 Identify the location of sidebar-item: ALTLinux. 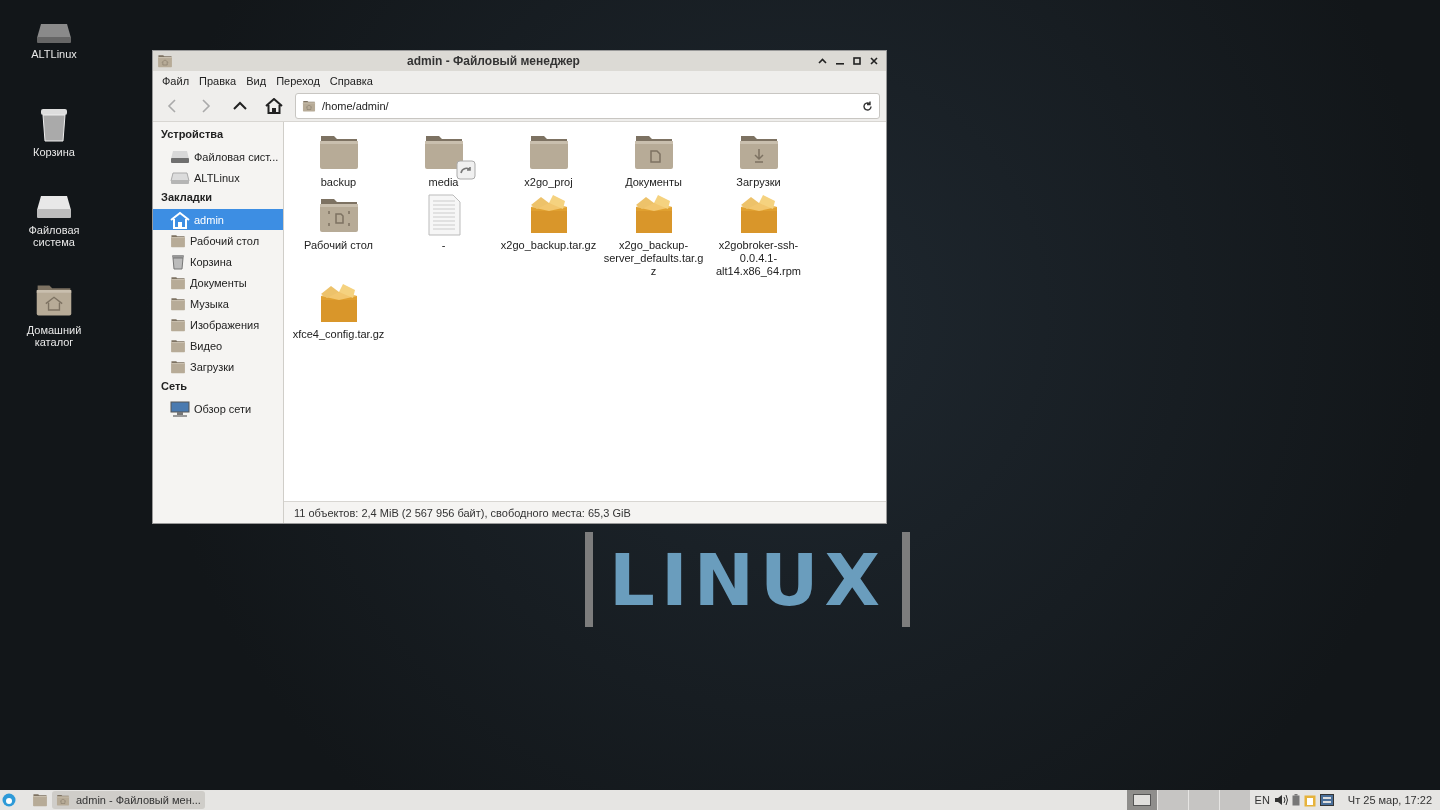
(218, 177).